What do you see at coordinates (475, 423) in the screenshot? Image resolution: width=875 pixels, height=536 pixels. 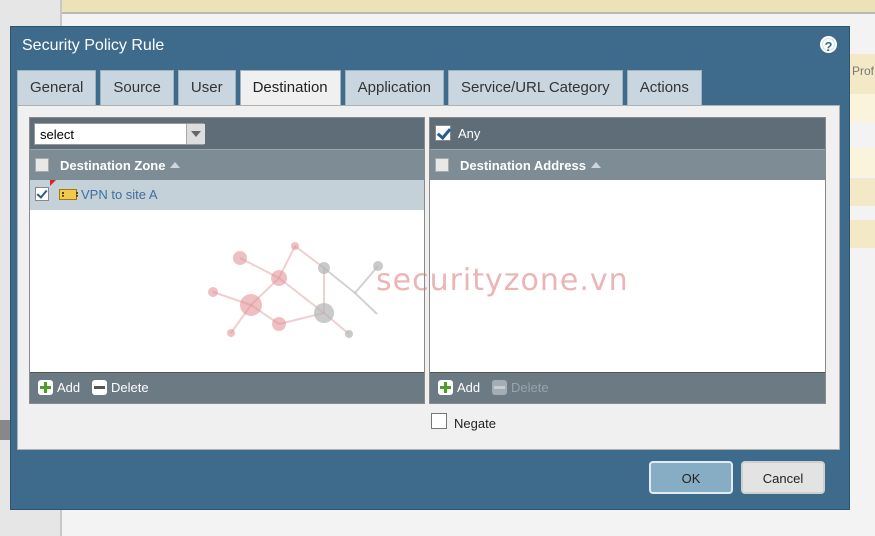 I see `negate-label: Negate` at bounding box center [475, 423].